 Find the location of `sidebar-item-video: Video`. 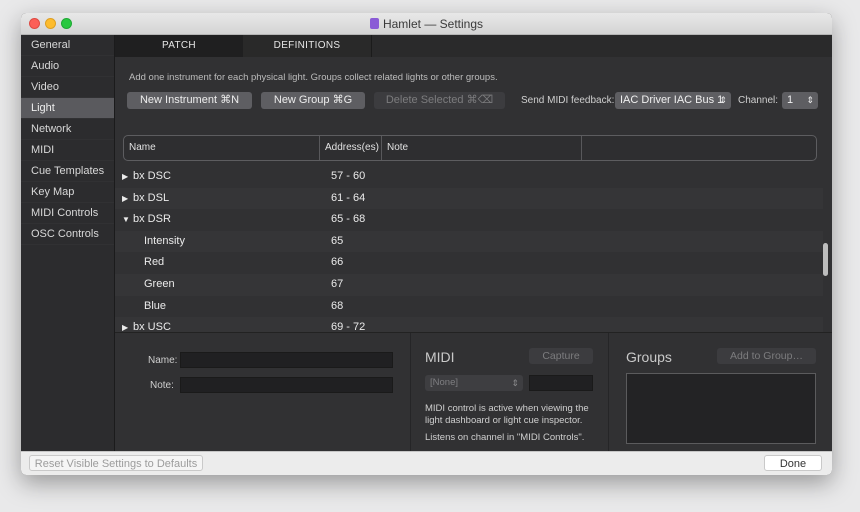

sidebar-item-video: Video is located at coordinates (67, 87).